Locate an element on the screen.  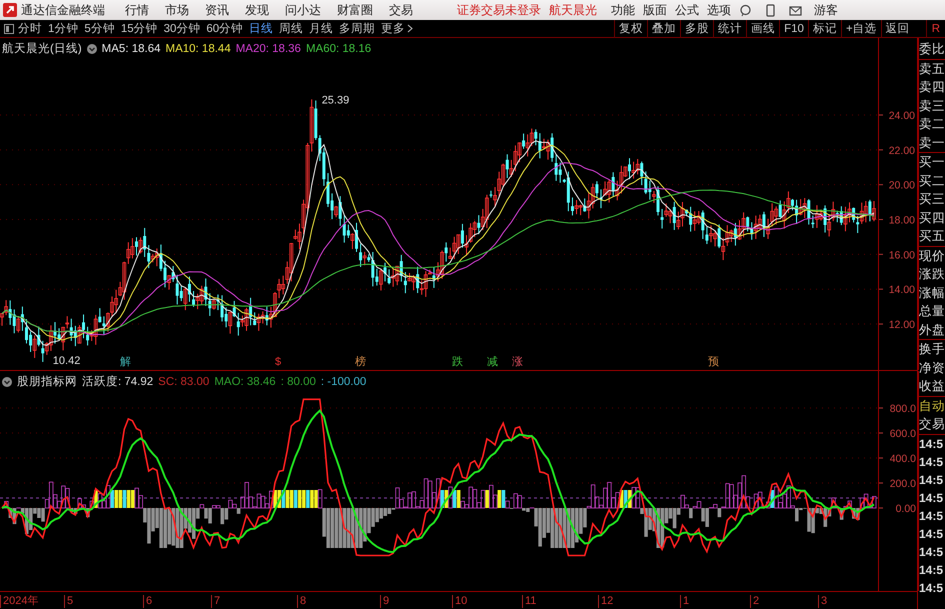
indicator-axis-label: 400.0 is located at coordinates (903, 459).